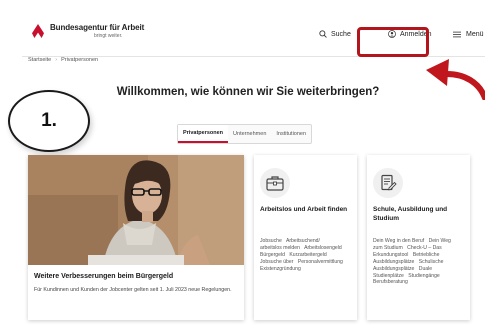  What do you see at coordinates (398, 241) in the screenshot?
I see `card-link: Dein Weg in den Beruf` at bounding box center [398, 241].